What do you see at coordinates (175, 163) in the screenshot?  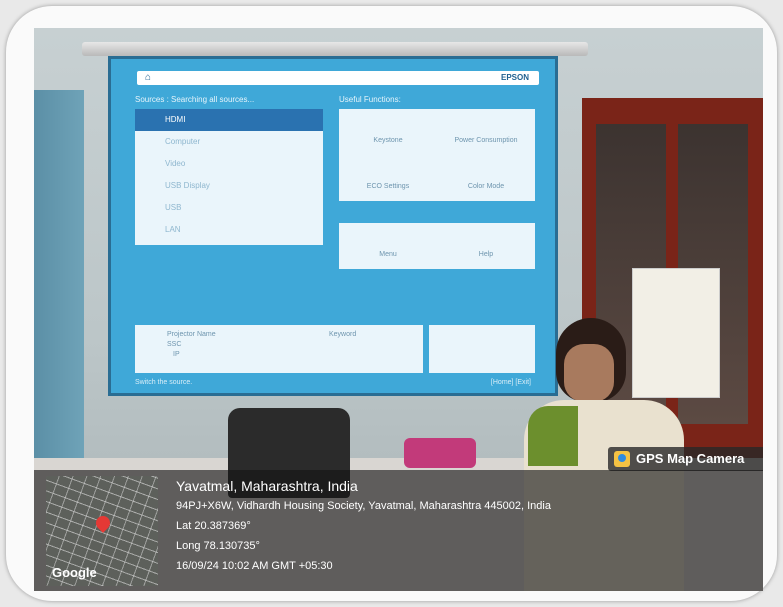 I see `source-item-video: Video` at bounding box center [175, 163].